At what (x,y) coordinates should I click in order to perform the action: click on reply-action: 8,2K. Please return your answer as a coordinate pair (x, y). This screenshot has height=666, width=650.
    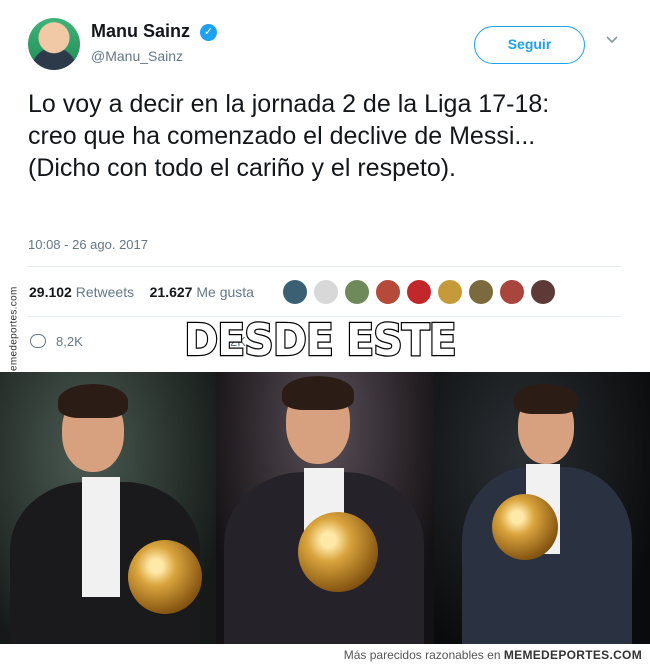
    Looking at the image, I should click on (56, 341).